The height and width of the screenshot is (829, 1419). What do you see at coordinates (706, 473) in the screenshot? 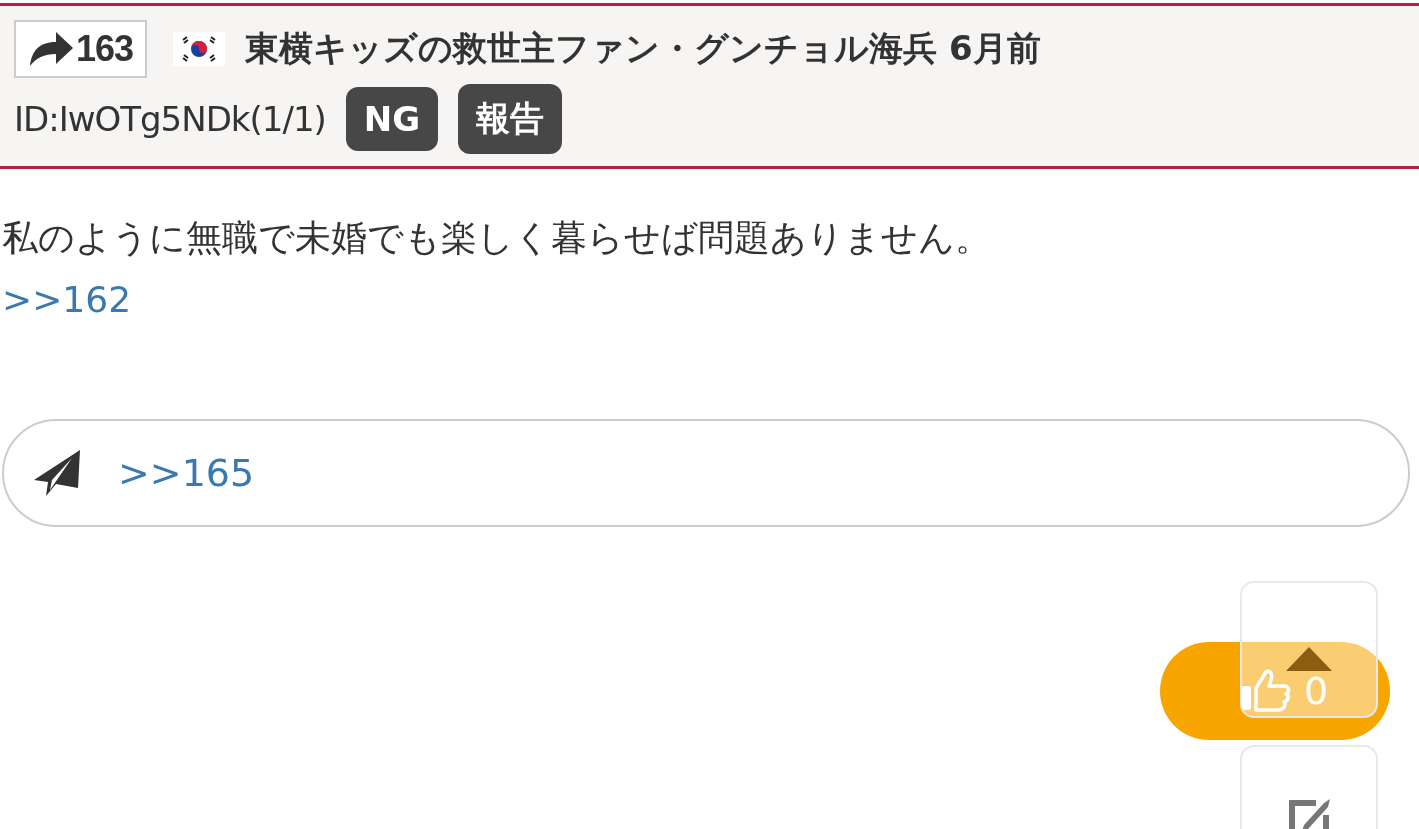
I see `reply-field: >>165` at bounding box center [706, 473].